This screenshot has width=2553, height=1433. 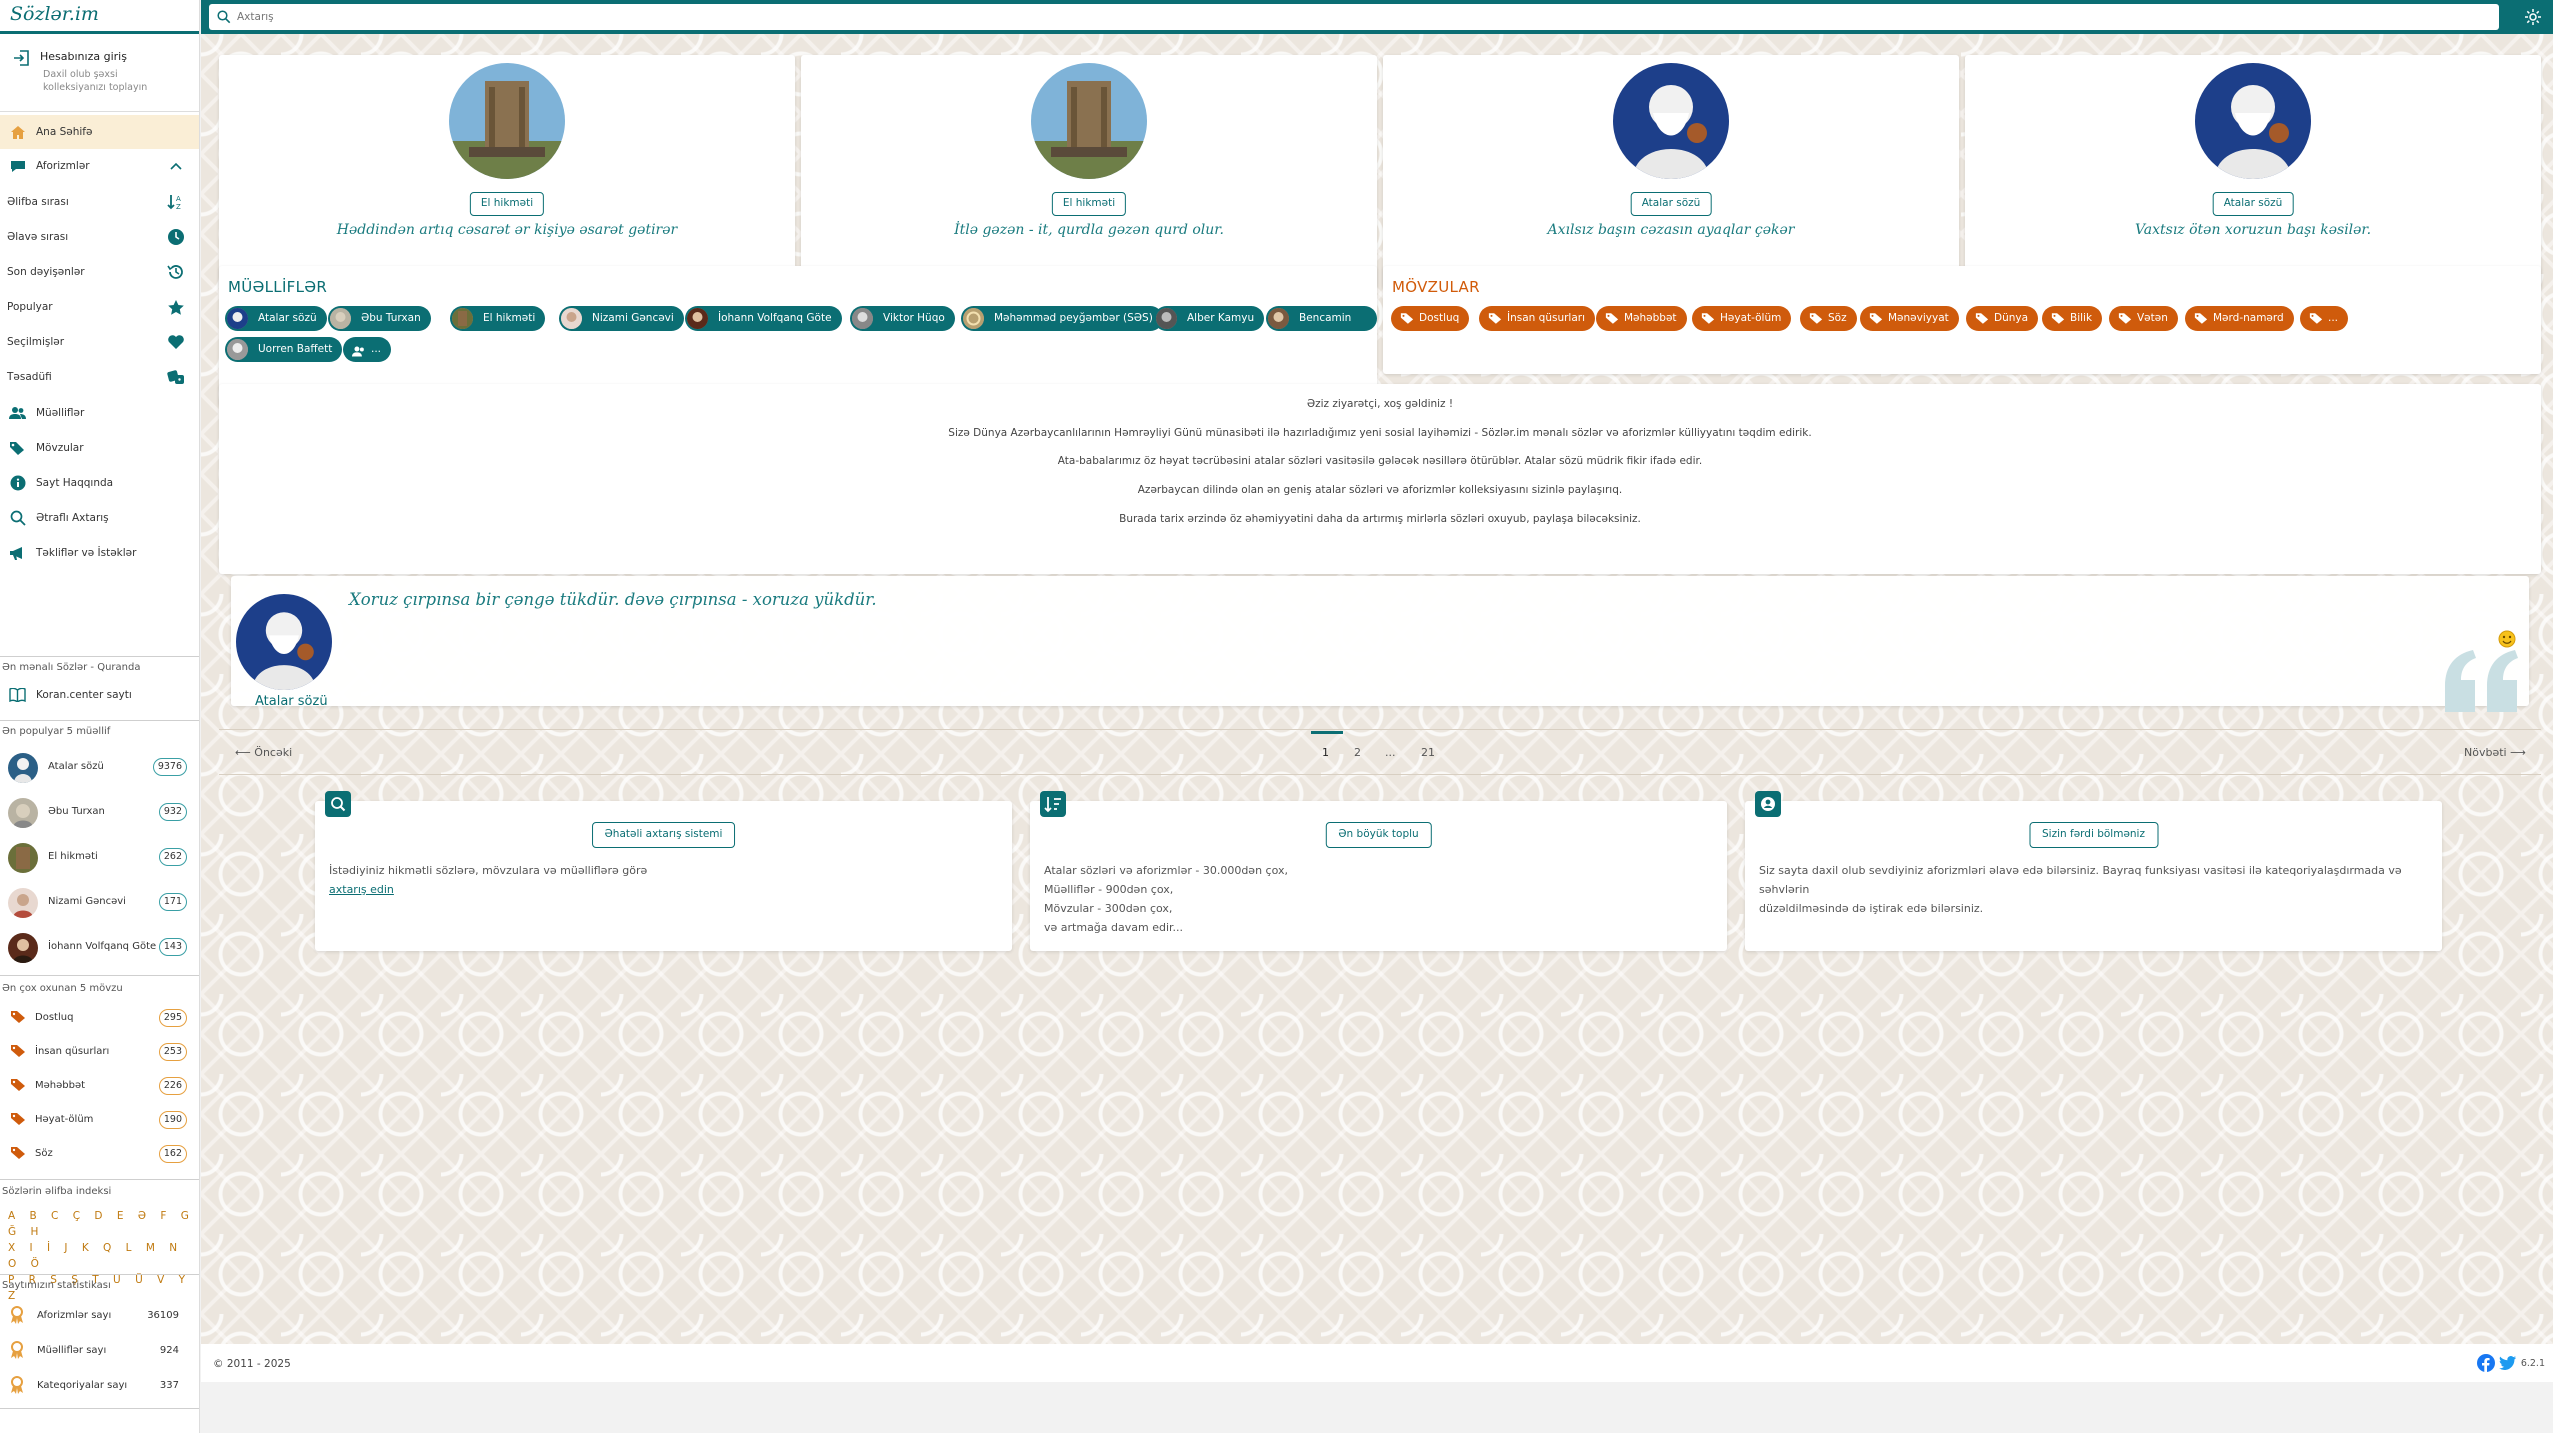 I want to click on top-author-row: Nizami Gəncəvi 171, so click(x=99, y=901).